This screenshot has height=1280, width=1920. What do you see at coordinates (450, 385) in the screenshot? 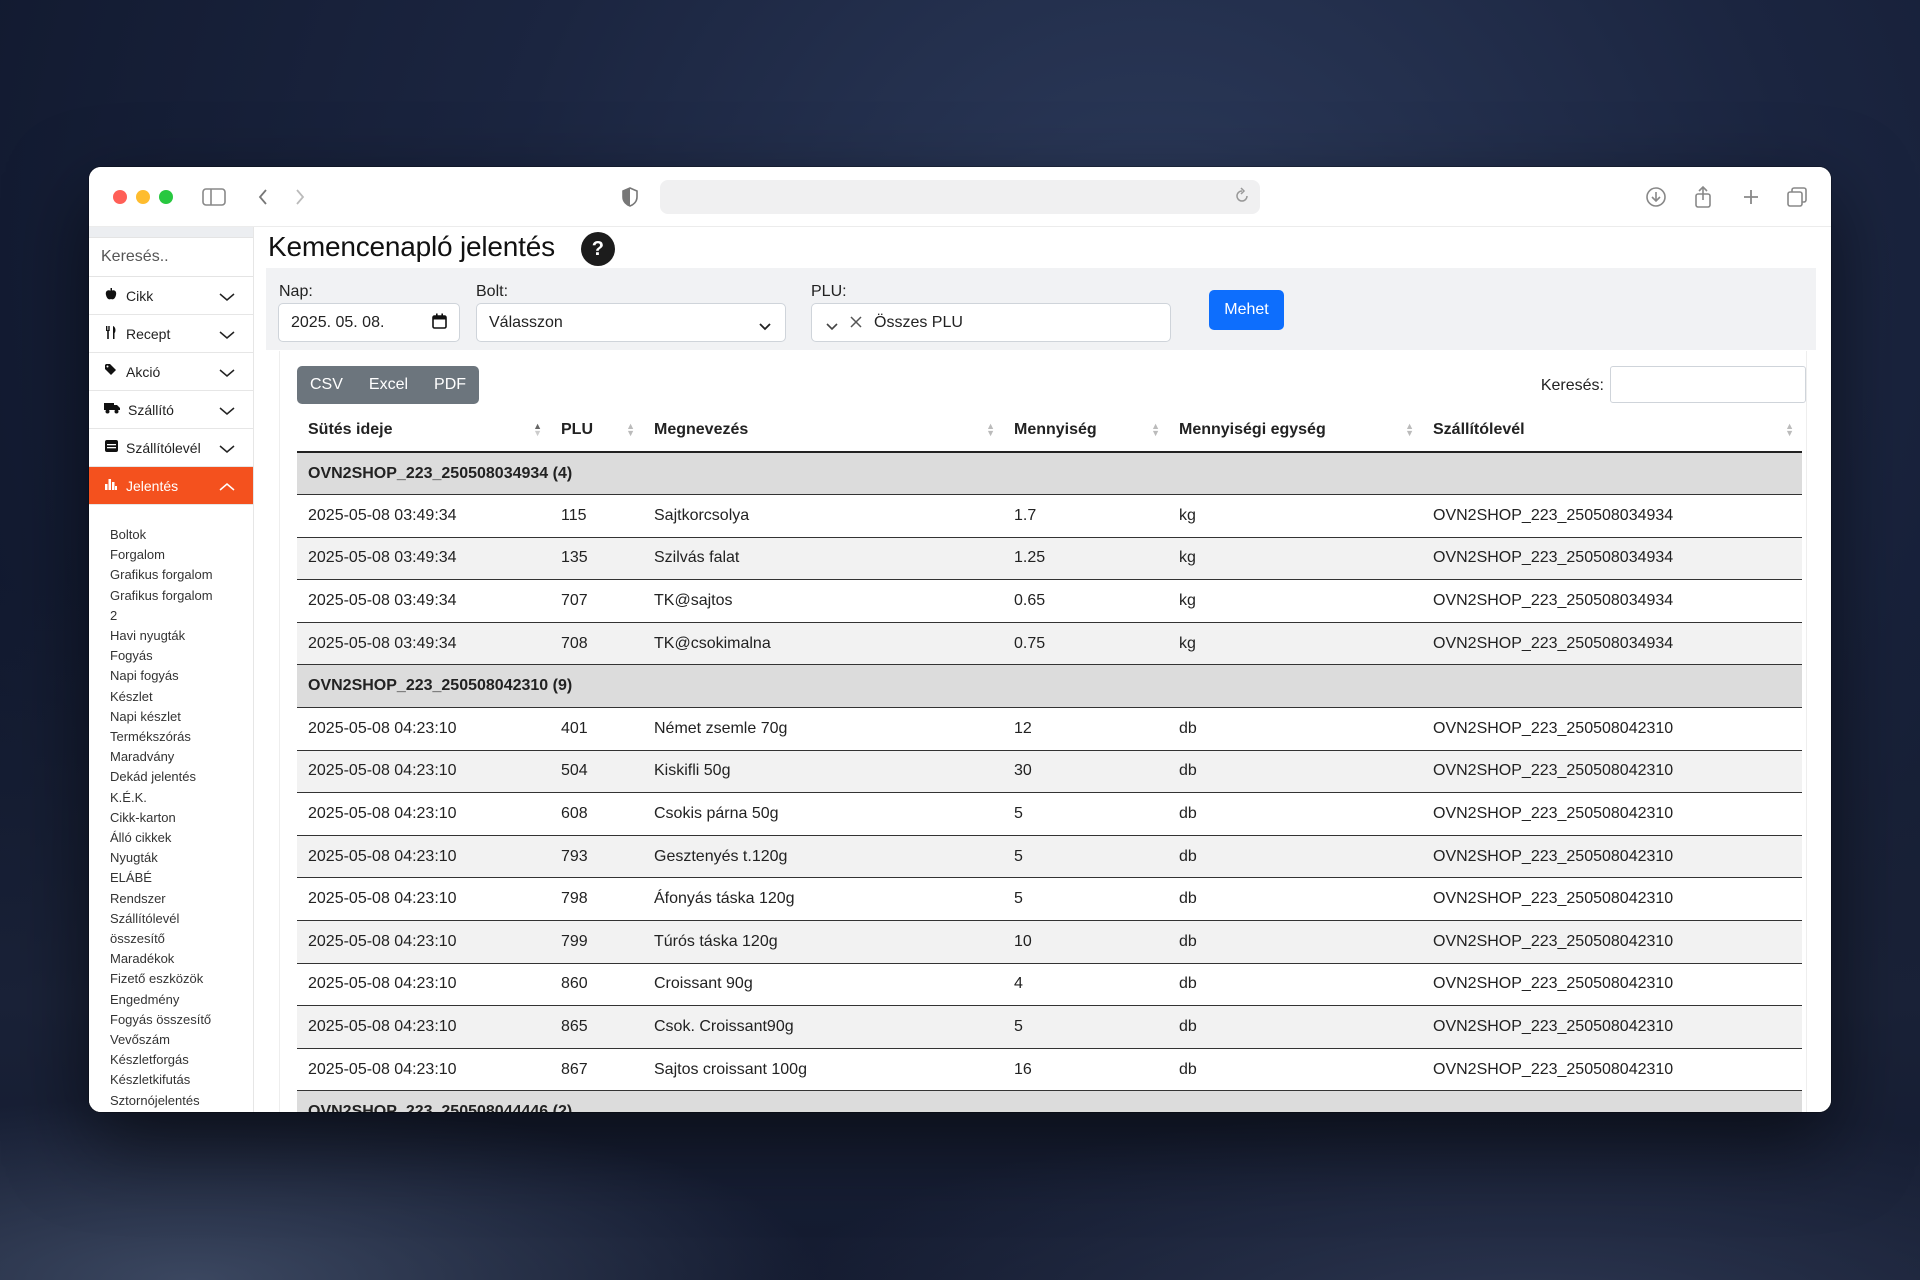
I see `pdf-export-button: PDF` at bounding box center [450, 385].